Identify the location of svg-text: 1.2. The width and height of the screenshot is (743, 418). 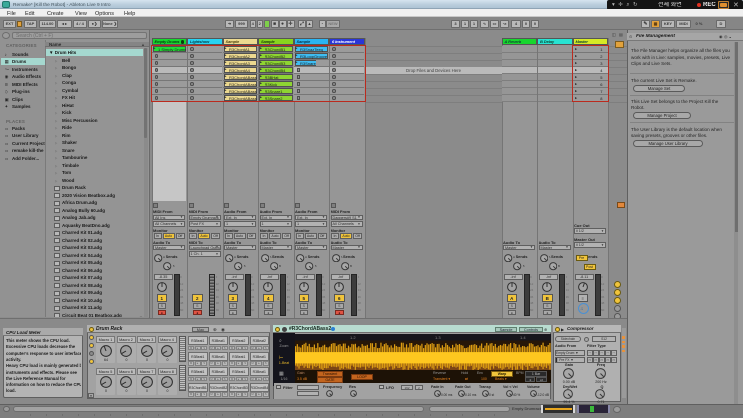
(353, 337).